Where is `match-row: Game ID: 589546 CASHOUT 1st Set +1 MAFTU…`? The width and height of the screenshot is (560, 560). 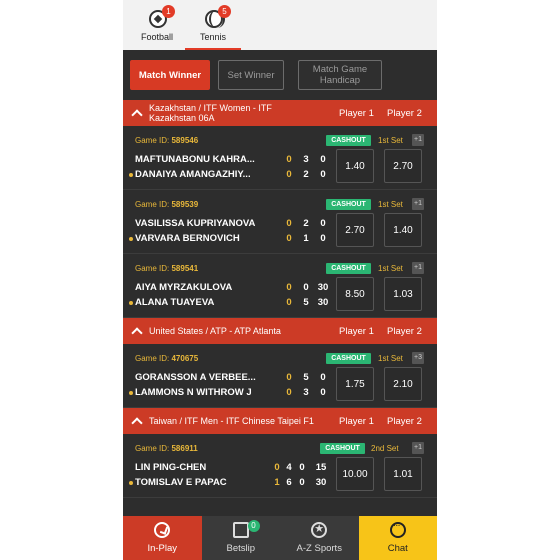 match-row: Game ID: 589546 CASHOUT 1st Set +1 MAFTU… is located at coordinates (280, 158).